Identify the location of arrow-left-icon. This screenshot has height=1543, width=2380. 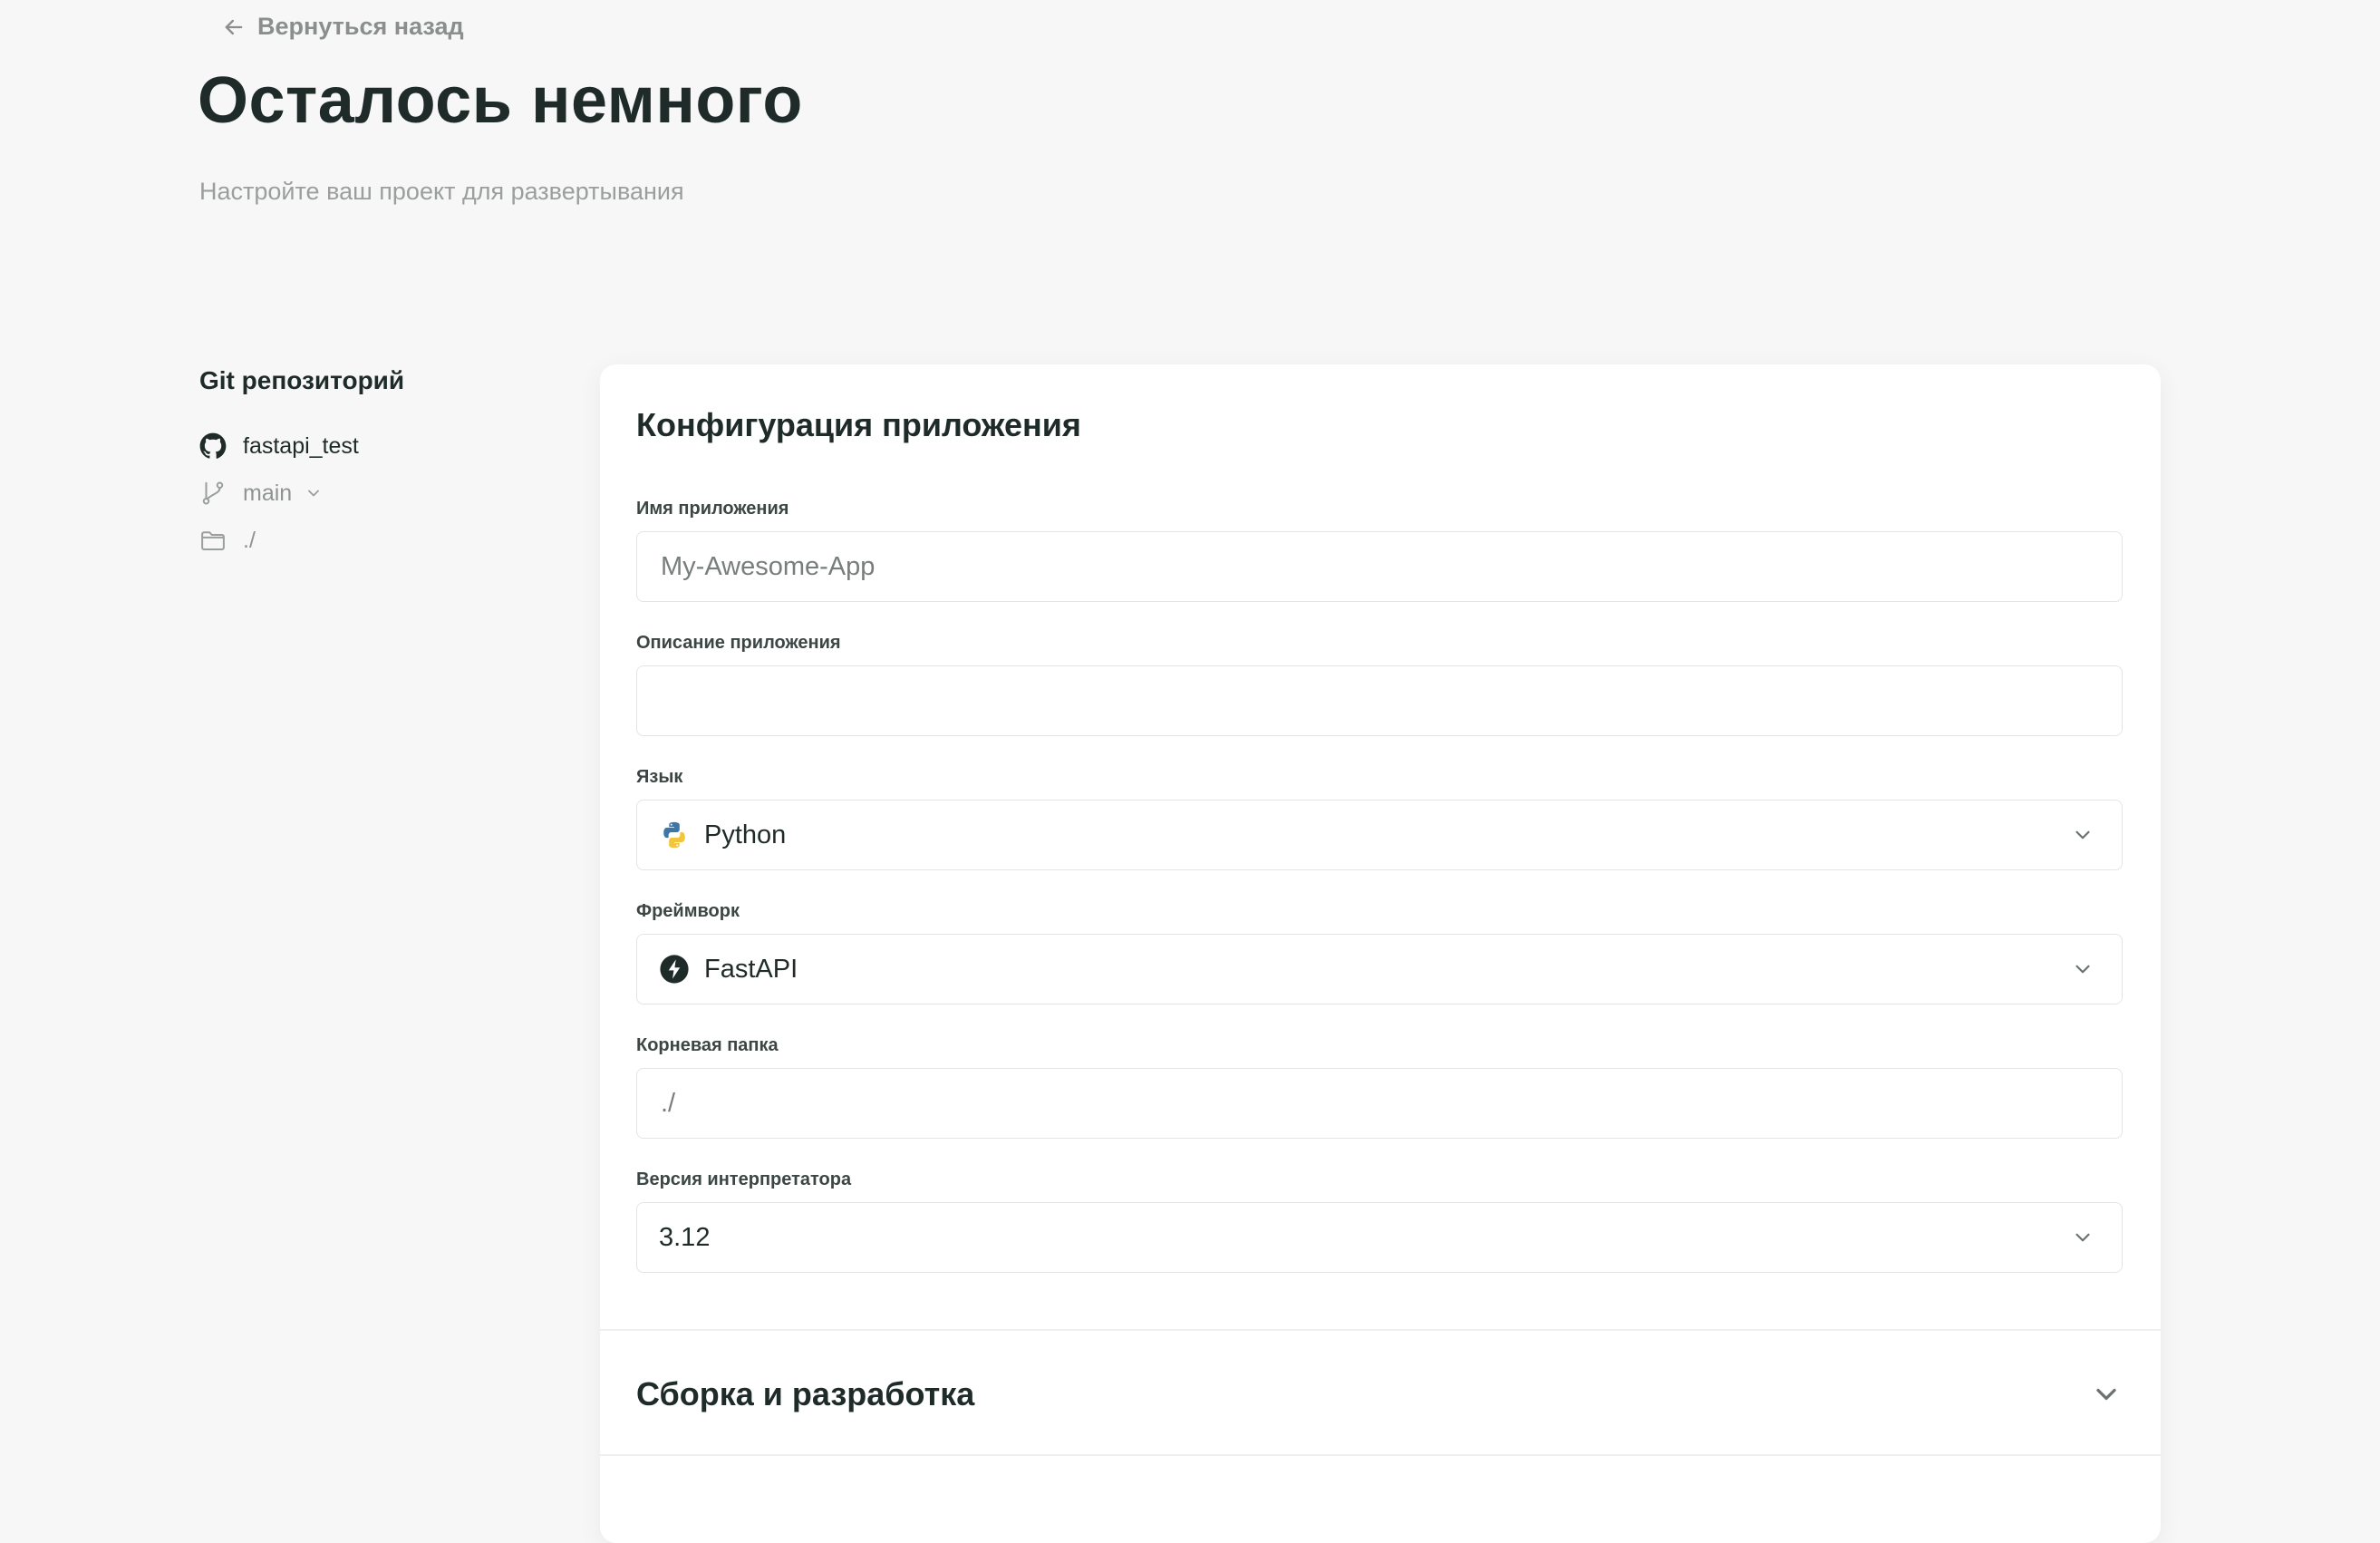
(234, 27).